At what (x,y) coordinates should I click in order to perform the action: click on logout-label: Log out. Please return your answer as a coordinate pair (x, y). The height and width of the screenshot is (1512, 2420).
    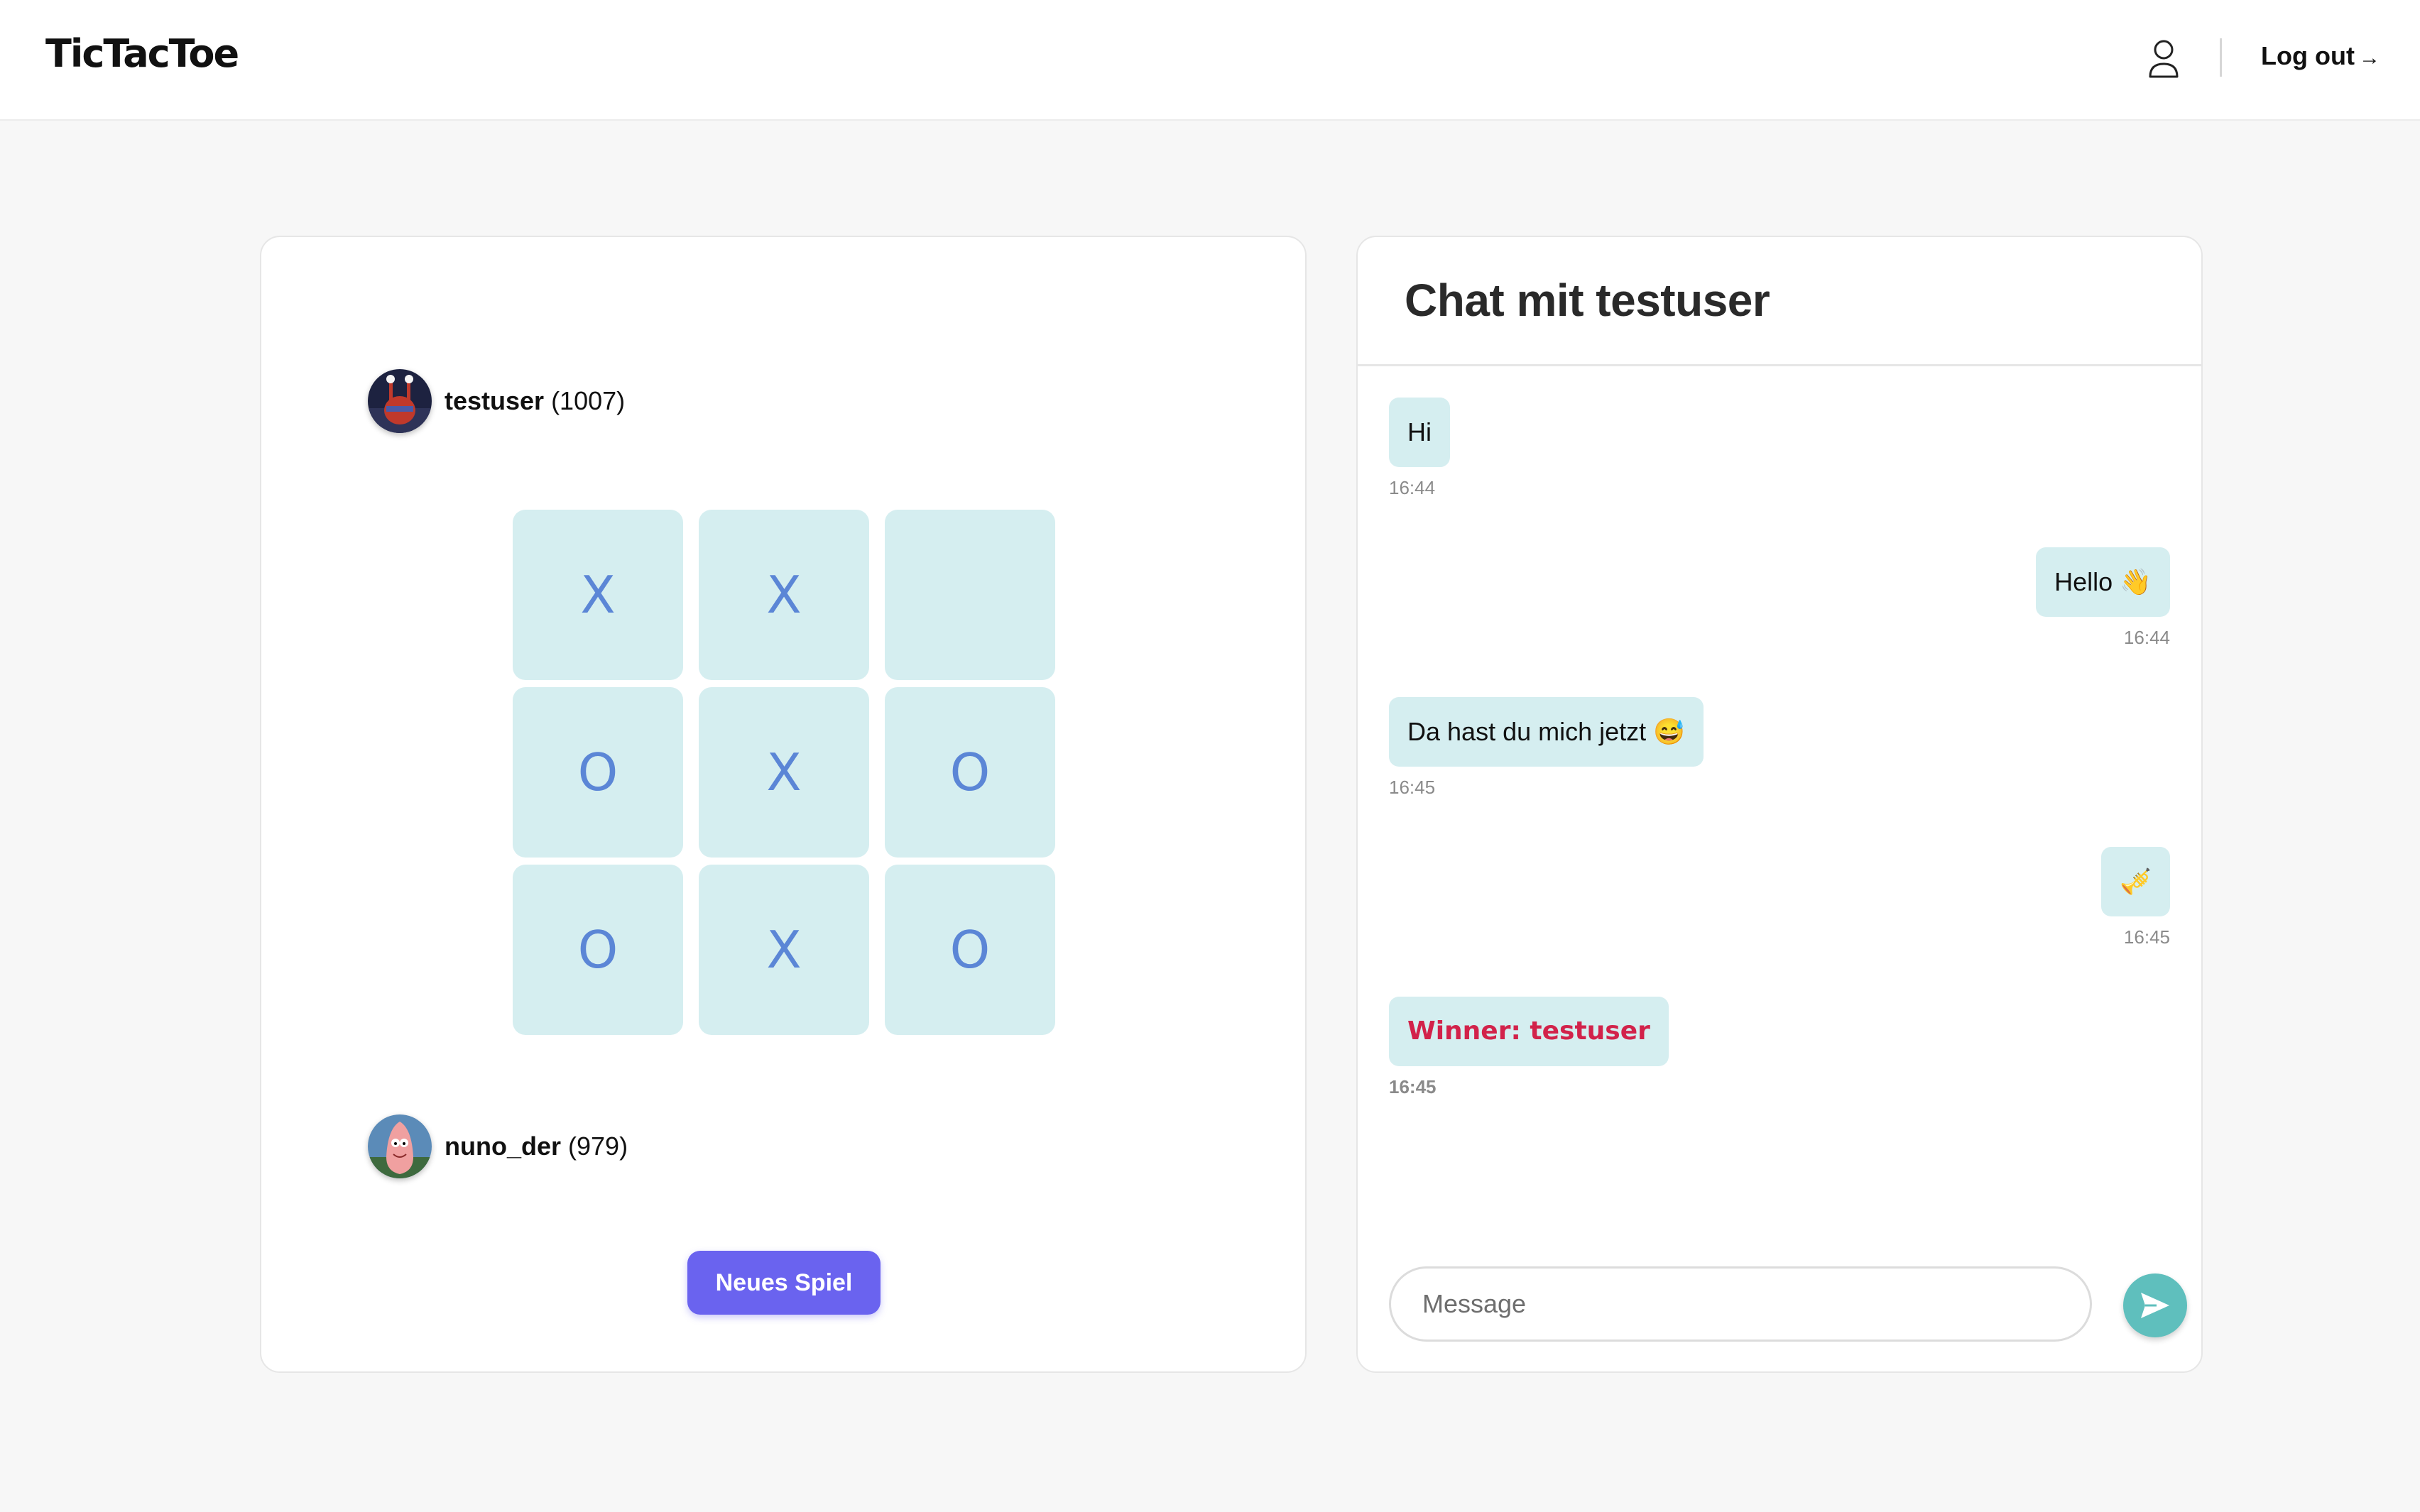
    Looking at the image, I should click on (2308, 56).